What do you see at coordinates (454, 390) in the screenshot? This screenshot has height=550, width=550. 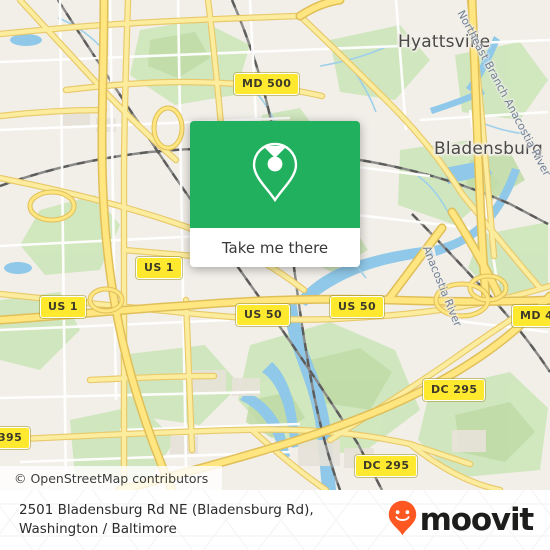 I see `map-shield-dc-295-a: DC 295` at bounding box center [454, 390].